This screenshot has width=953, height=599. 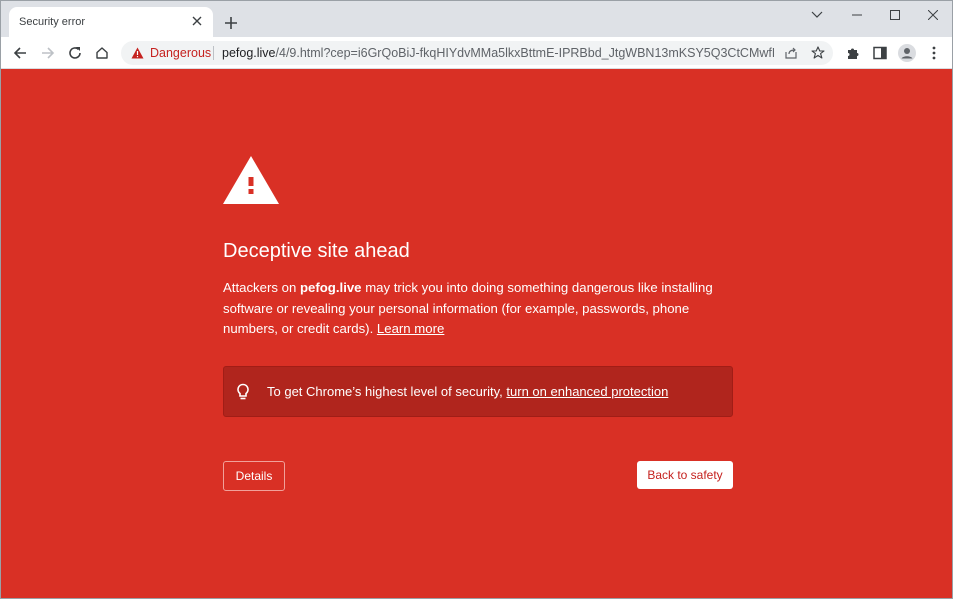 What do you see at coordinates (52, 22) in the screenshot?
I see `tab-title: Security error` at bounding box center [52, 22].